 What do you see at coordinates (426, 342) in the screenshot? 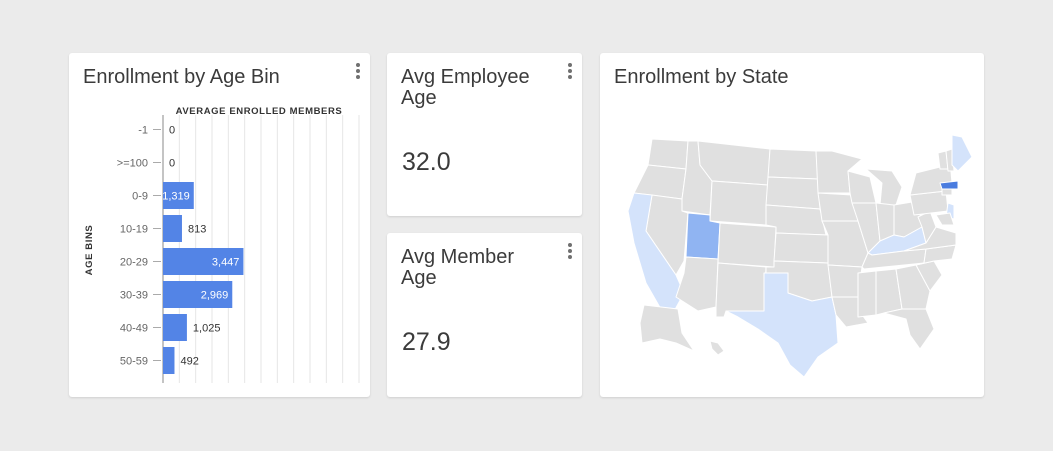
I see `kpi-value: 27.9` at bounding box center [426, 342].